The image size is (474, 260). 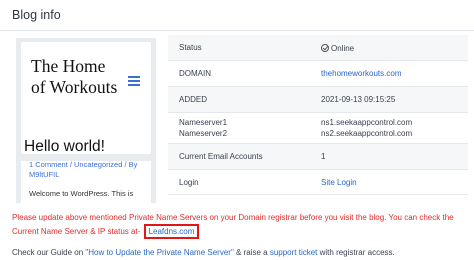 I want to click on status-text: Online, so click(x=343, y=48).